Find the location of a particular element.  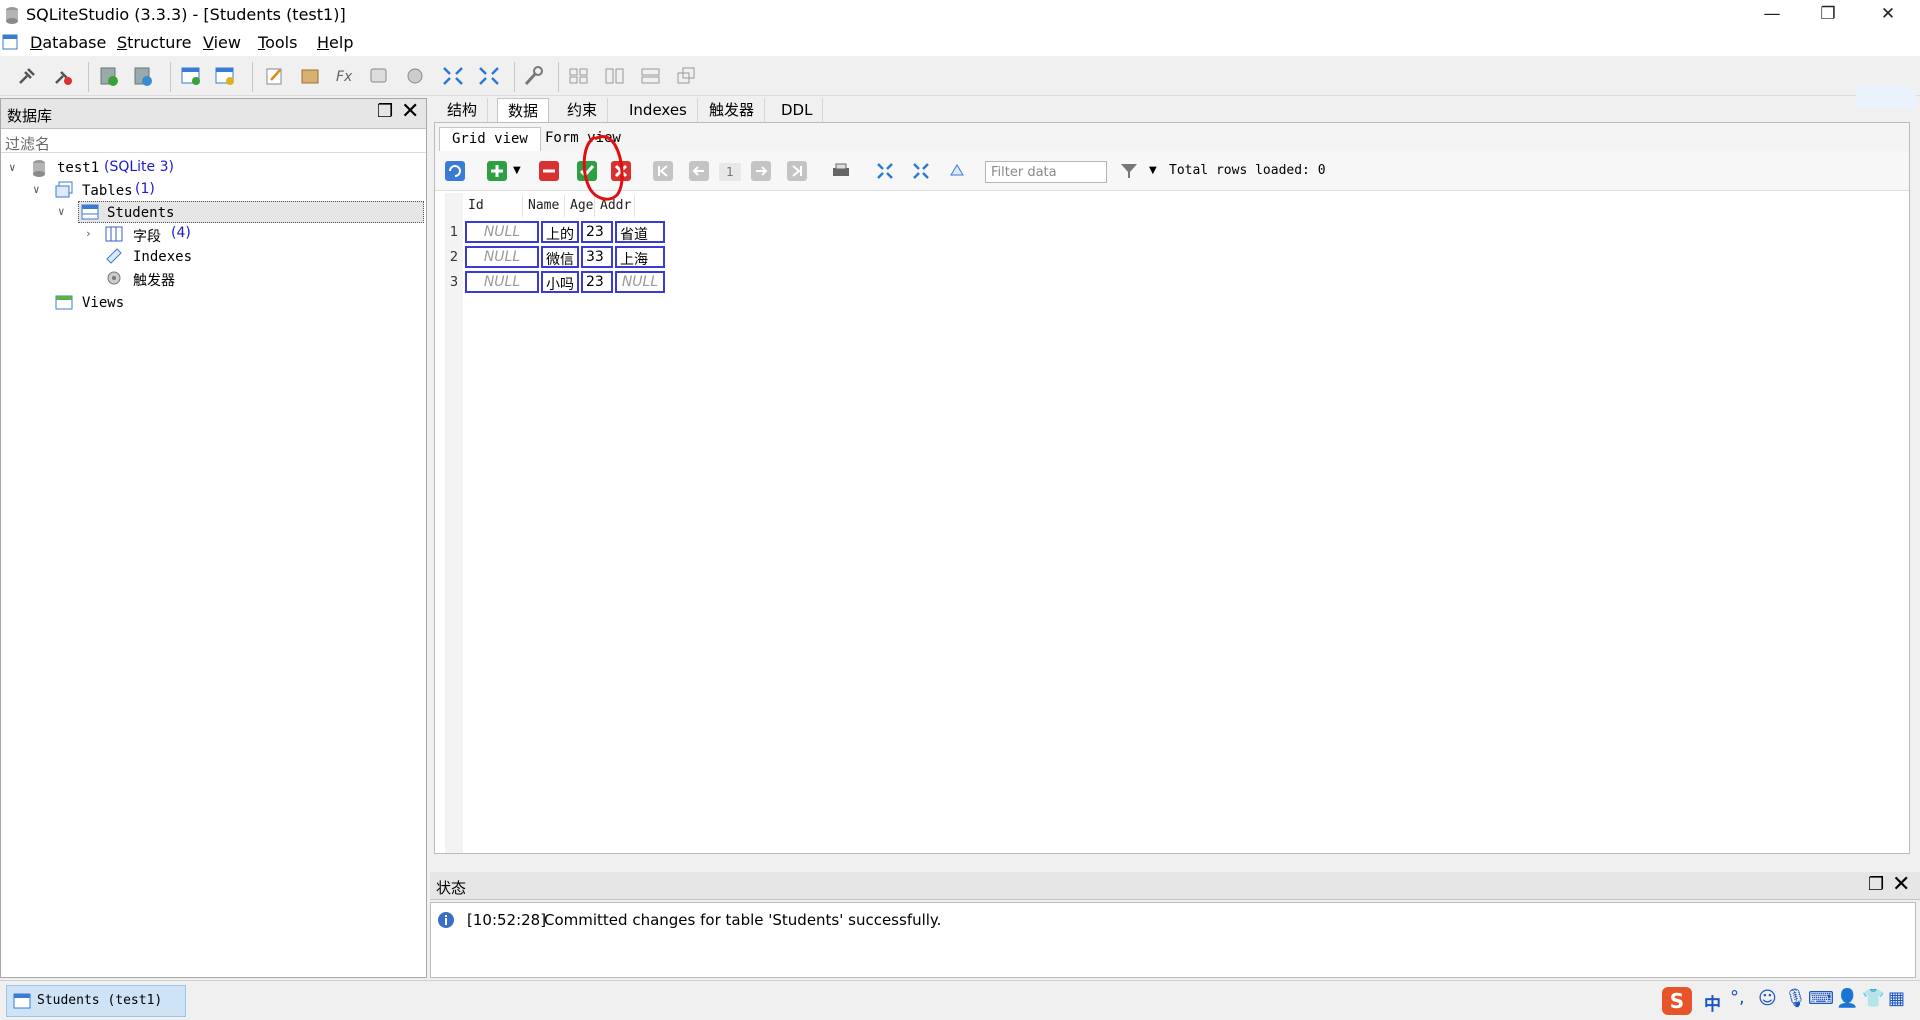

page-number: 1 is located at coordinates (730, 172).